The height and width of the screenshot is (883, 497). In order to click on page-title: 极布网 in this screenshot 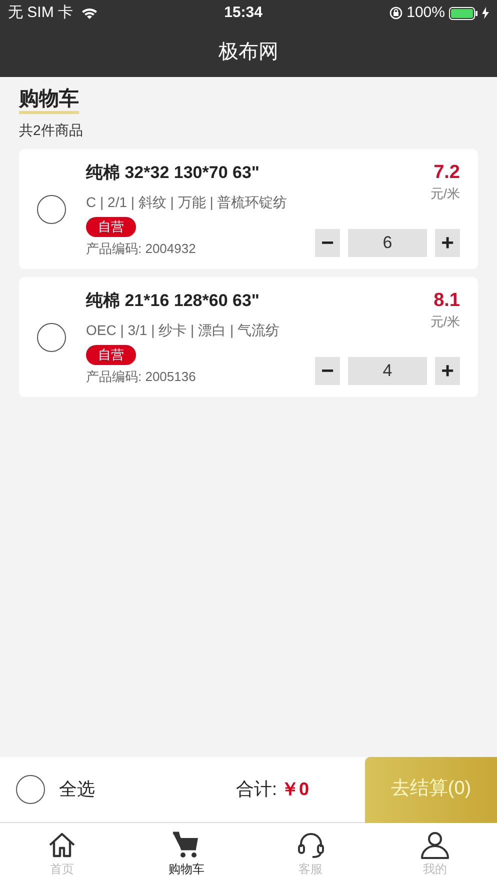, I will do `click(248, 52)`.